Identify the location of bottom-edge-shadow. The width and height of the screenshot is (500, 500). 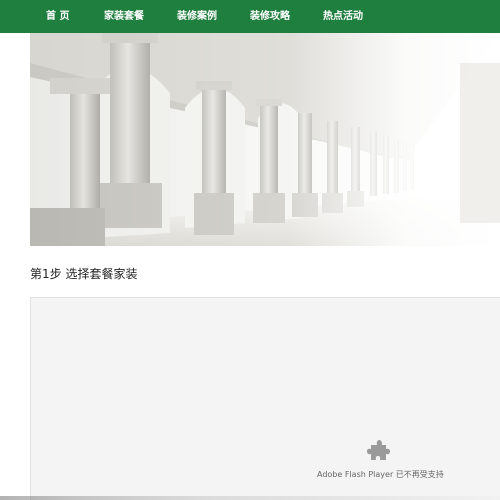
(250, 498).